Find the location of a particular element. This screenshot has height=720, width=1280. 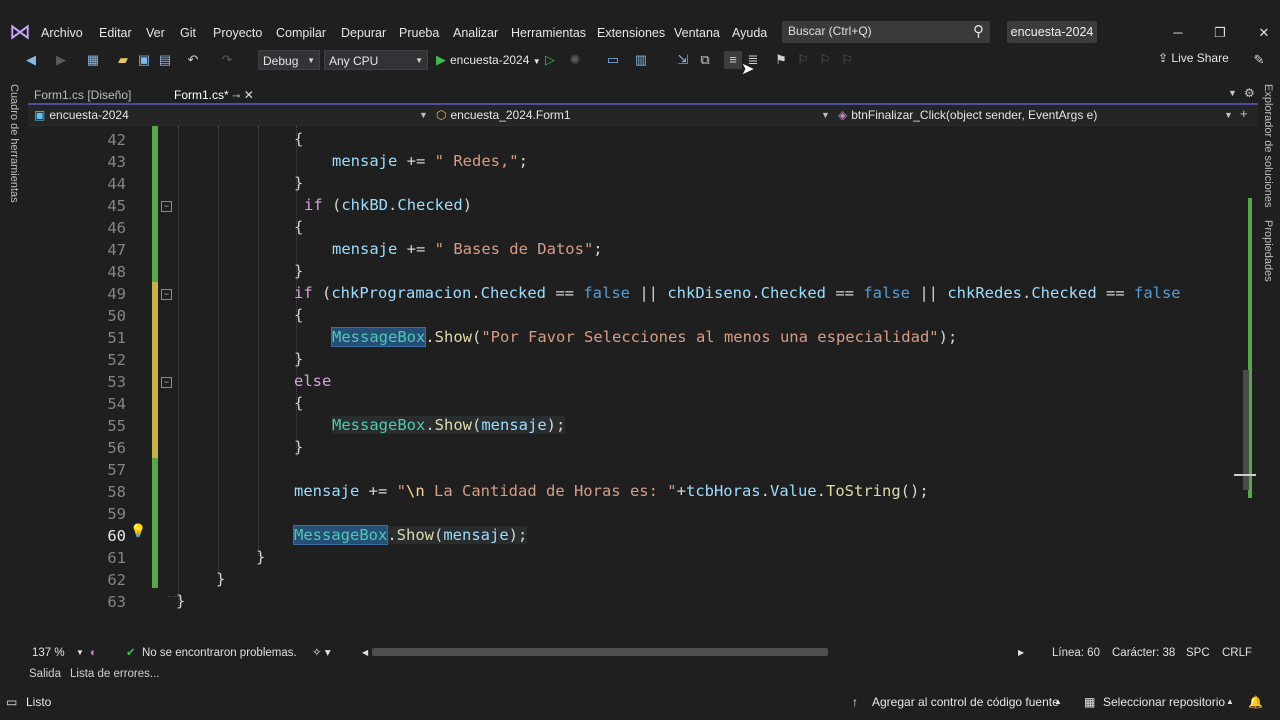

close-icon: ✕ is located at coordinates (1264, 33).